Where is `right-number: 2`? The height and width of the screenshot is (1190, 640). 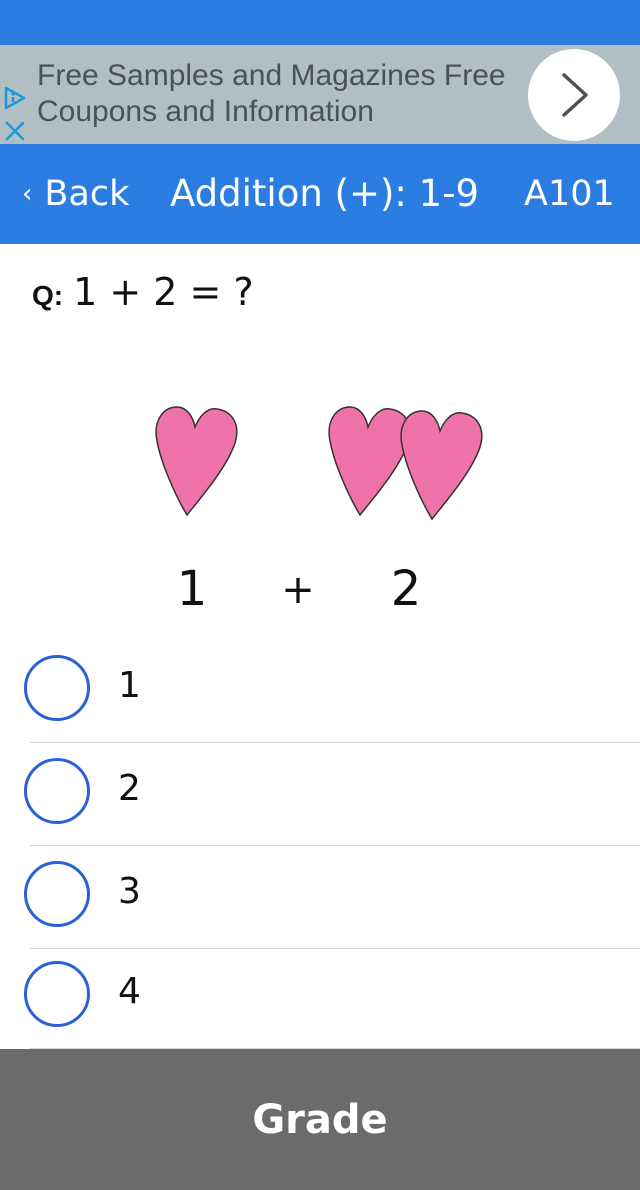
right-number: 2 is located at coordinates (406, 589).